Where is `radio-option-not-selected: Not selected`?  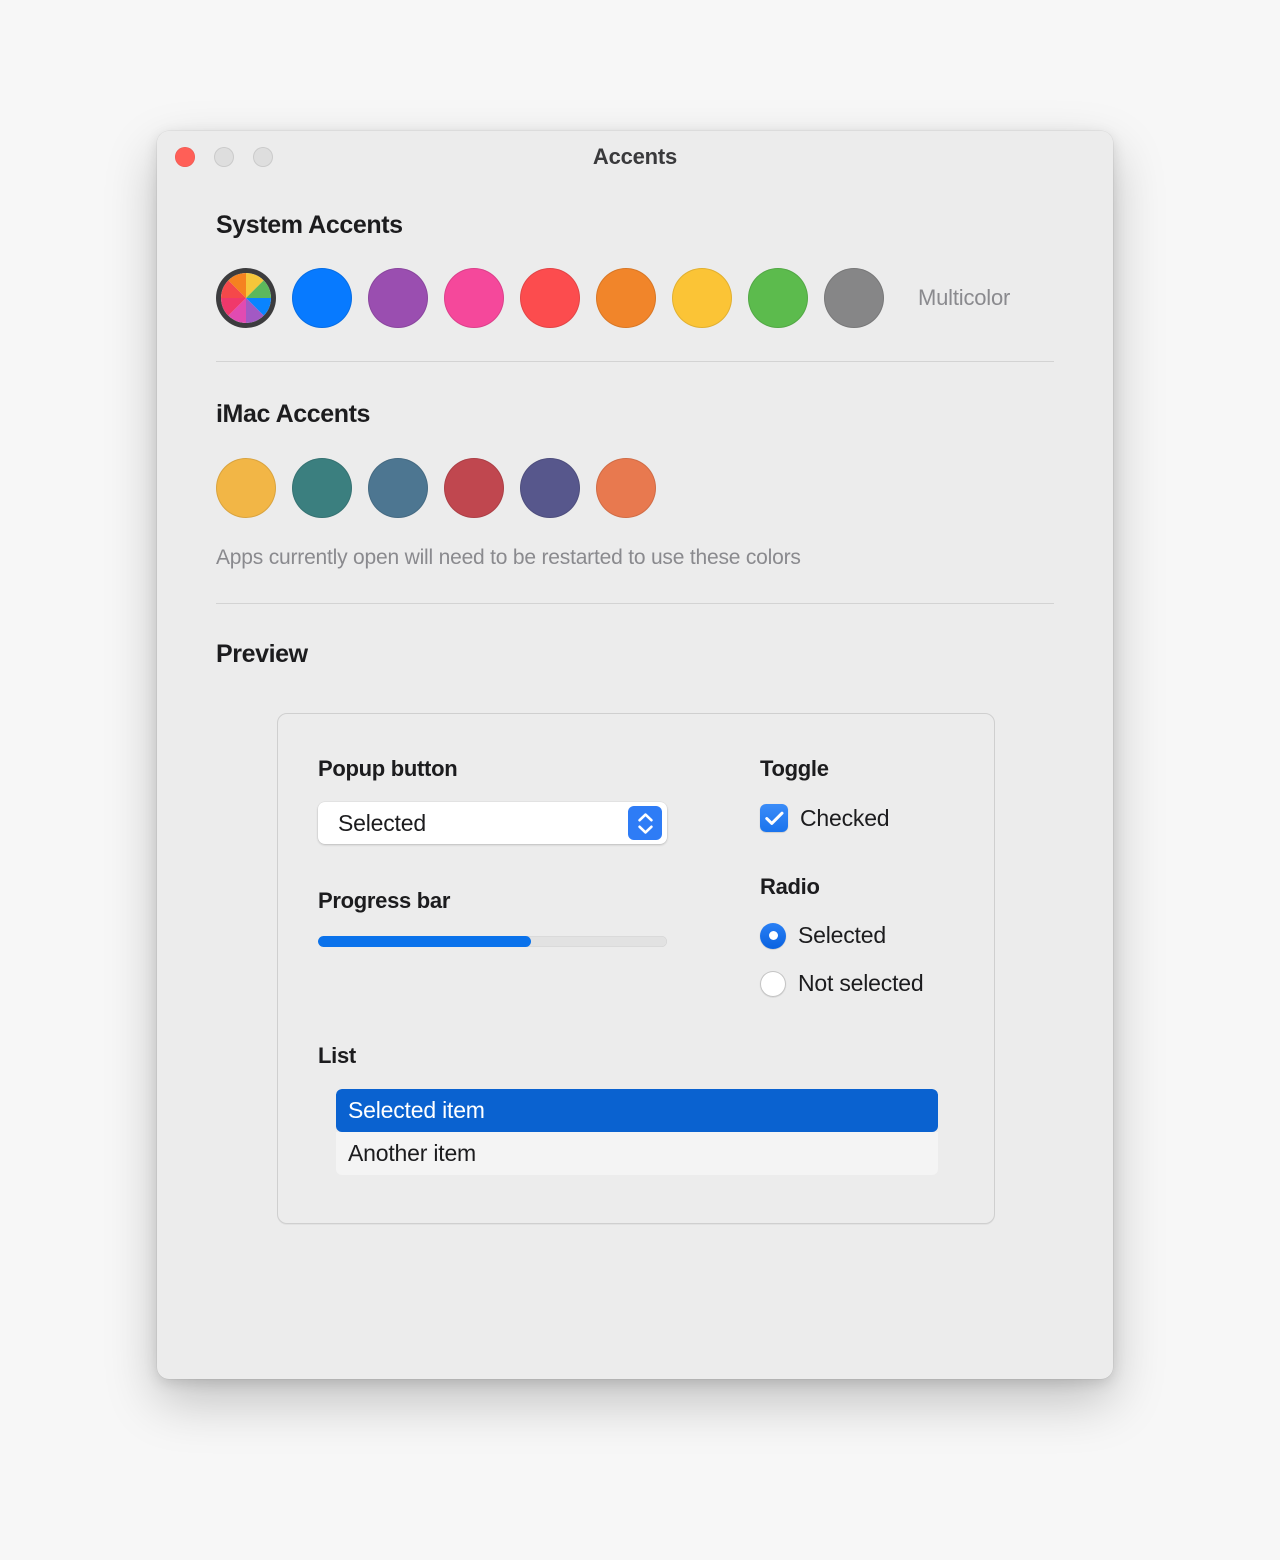 radio-option-not-selected: Not selected is located at coordinates (857, 983).